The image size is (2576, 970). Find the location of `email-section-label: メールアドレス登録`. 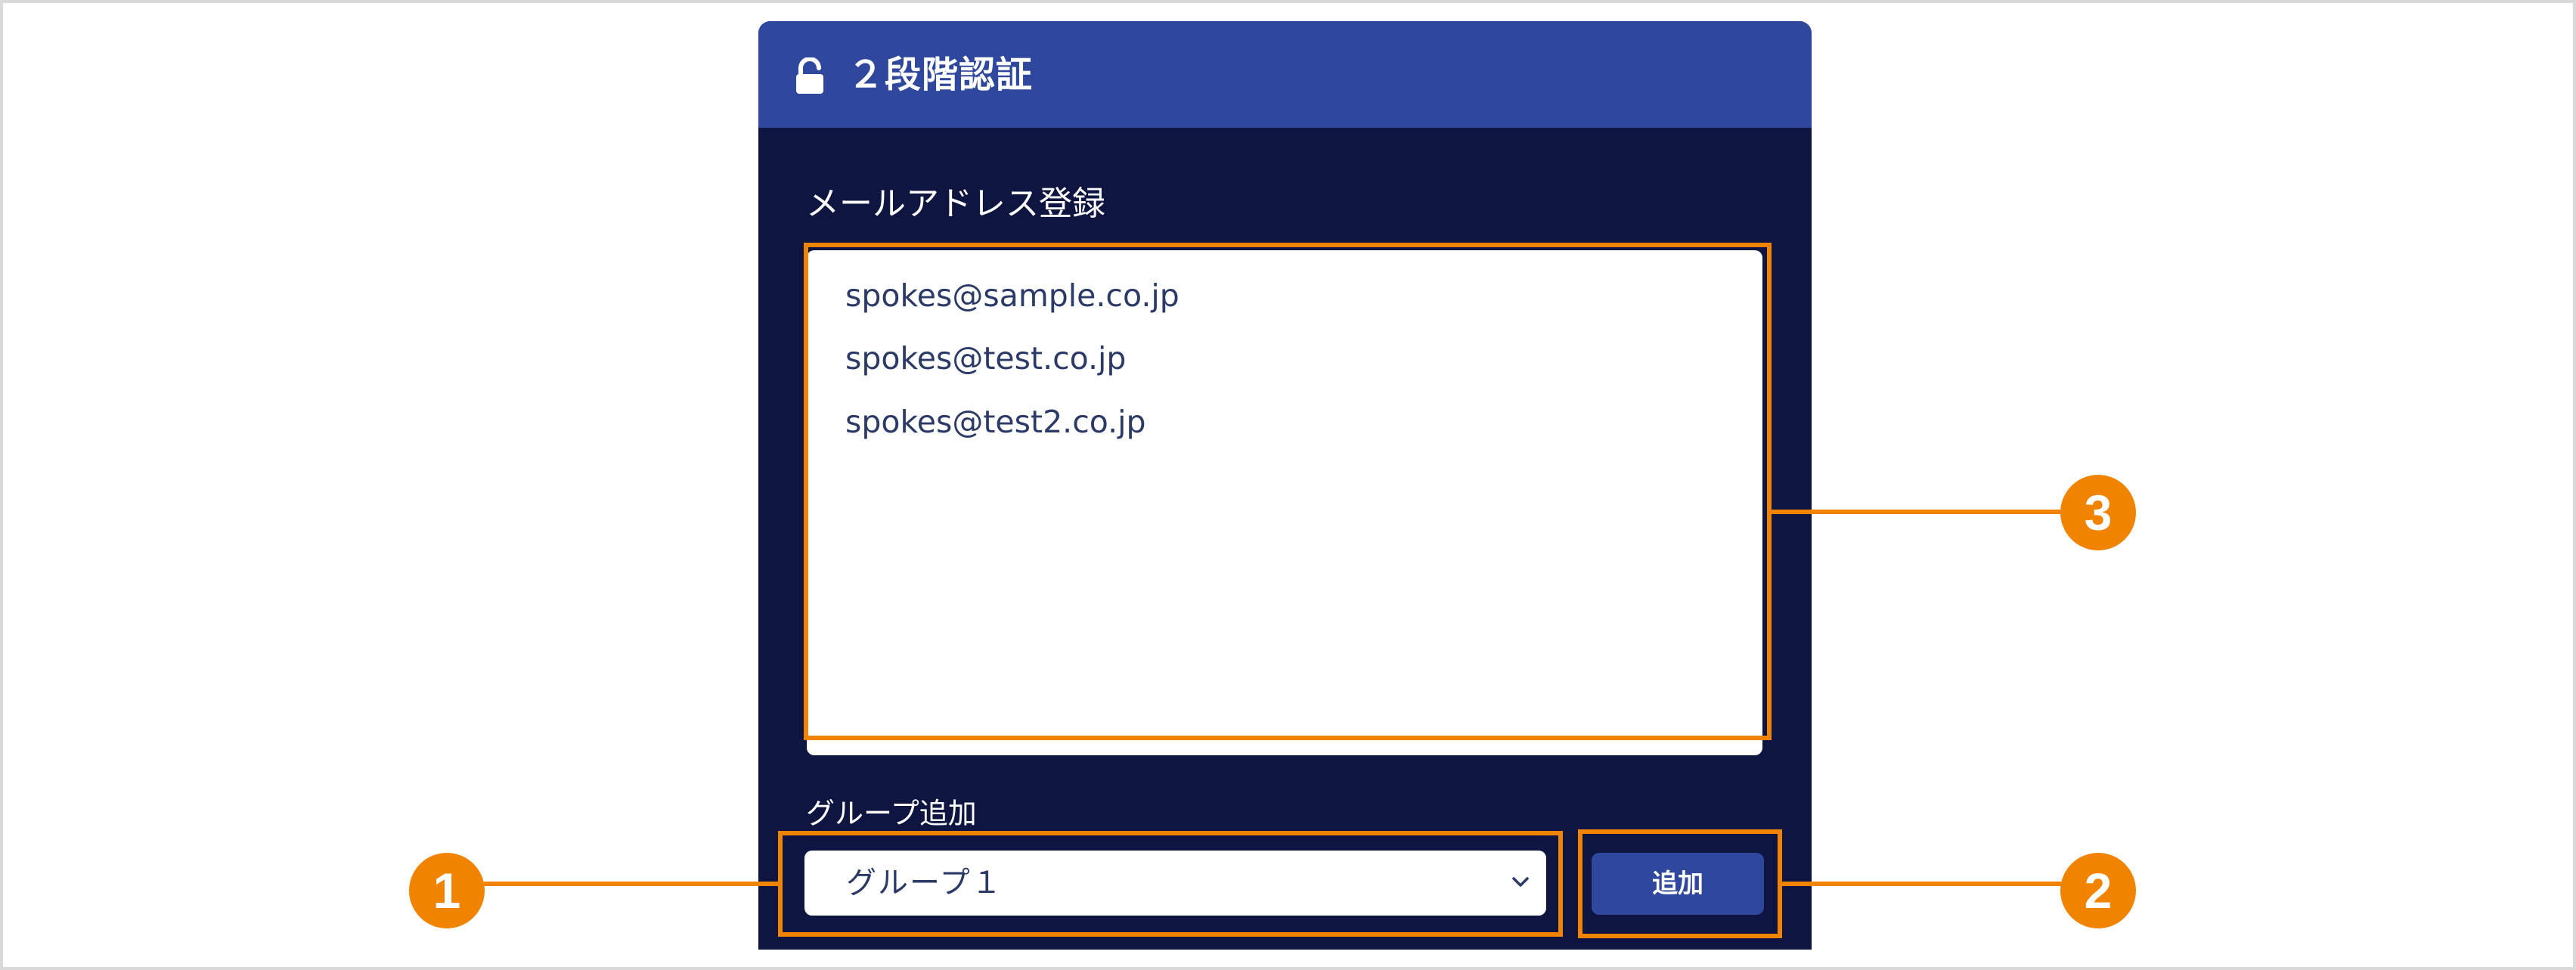

email-section-label: メールアドレス登録 is located at coordinates (955, 203).